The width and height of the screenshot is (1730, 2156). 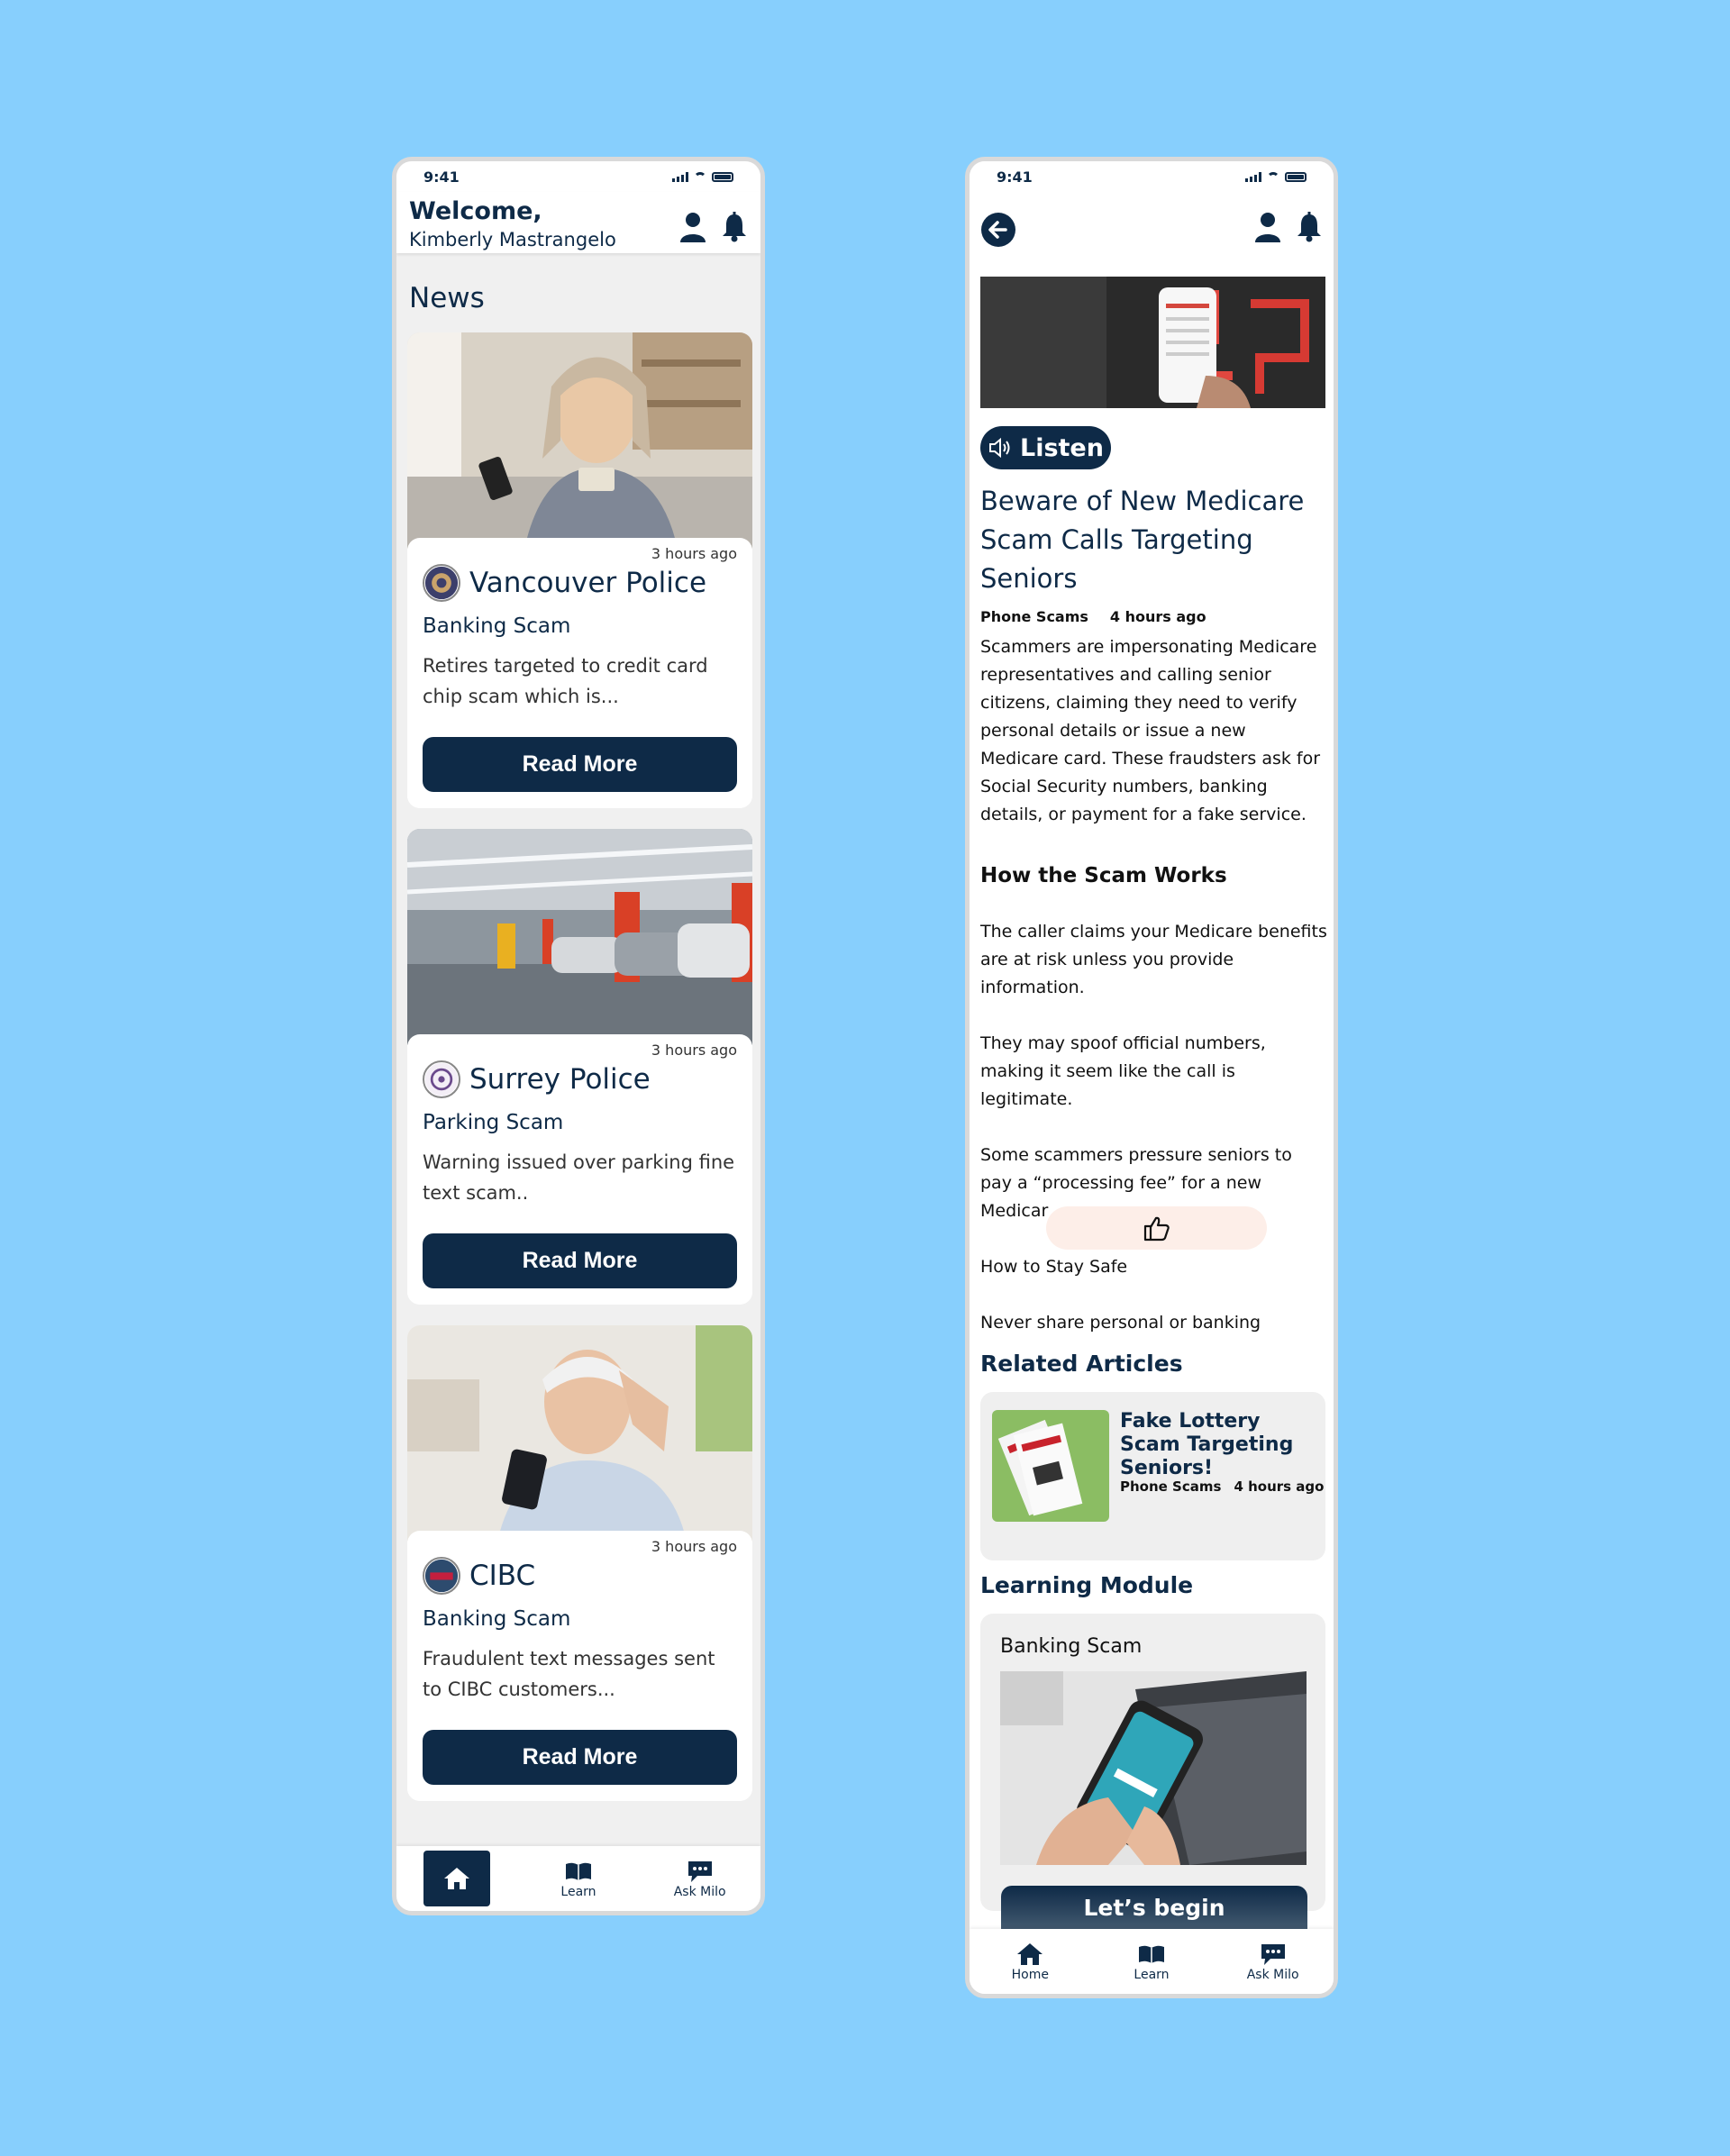 What do you see at coordinates (441, 1576) in the screenshot?
I see `cibc-logo-icon` at bounding box center [441, 1576].